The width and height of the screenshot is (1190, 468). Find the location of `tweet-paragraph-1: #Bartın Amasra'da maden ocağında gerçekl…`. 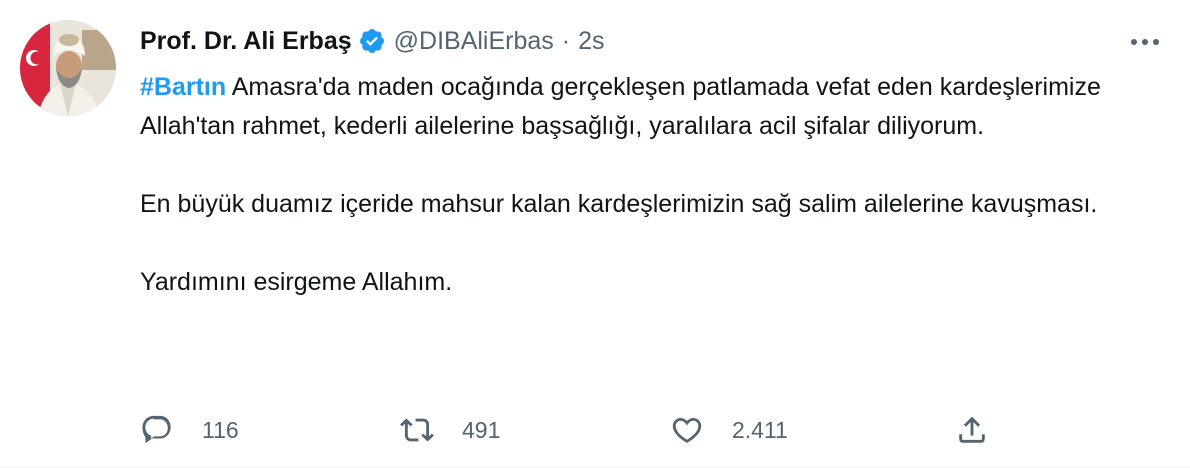

tweet-paragraph-1: #Bartın Amasra'da maden ocağında gerçekl… is located at coordinates (645, 107).